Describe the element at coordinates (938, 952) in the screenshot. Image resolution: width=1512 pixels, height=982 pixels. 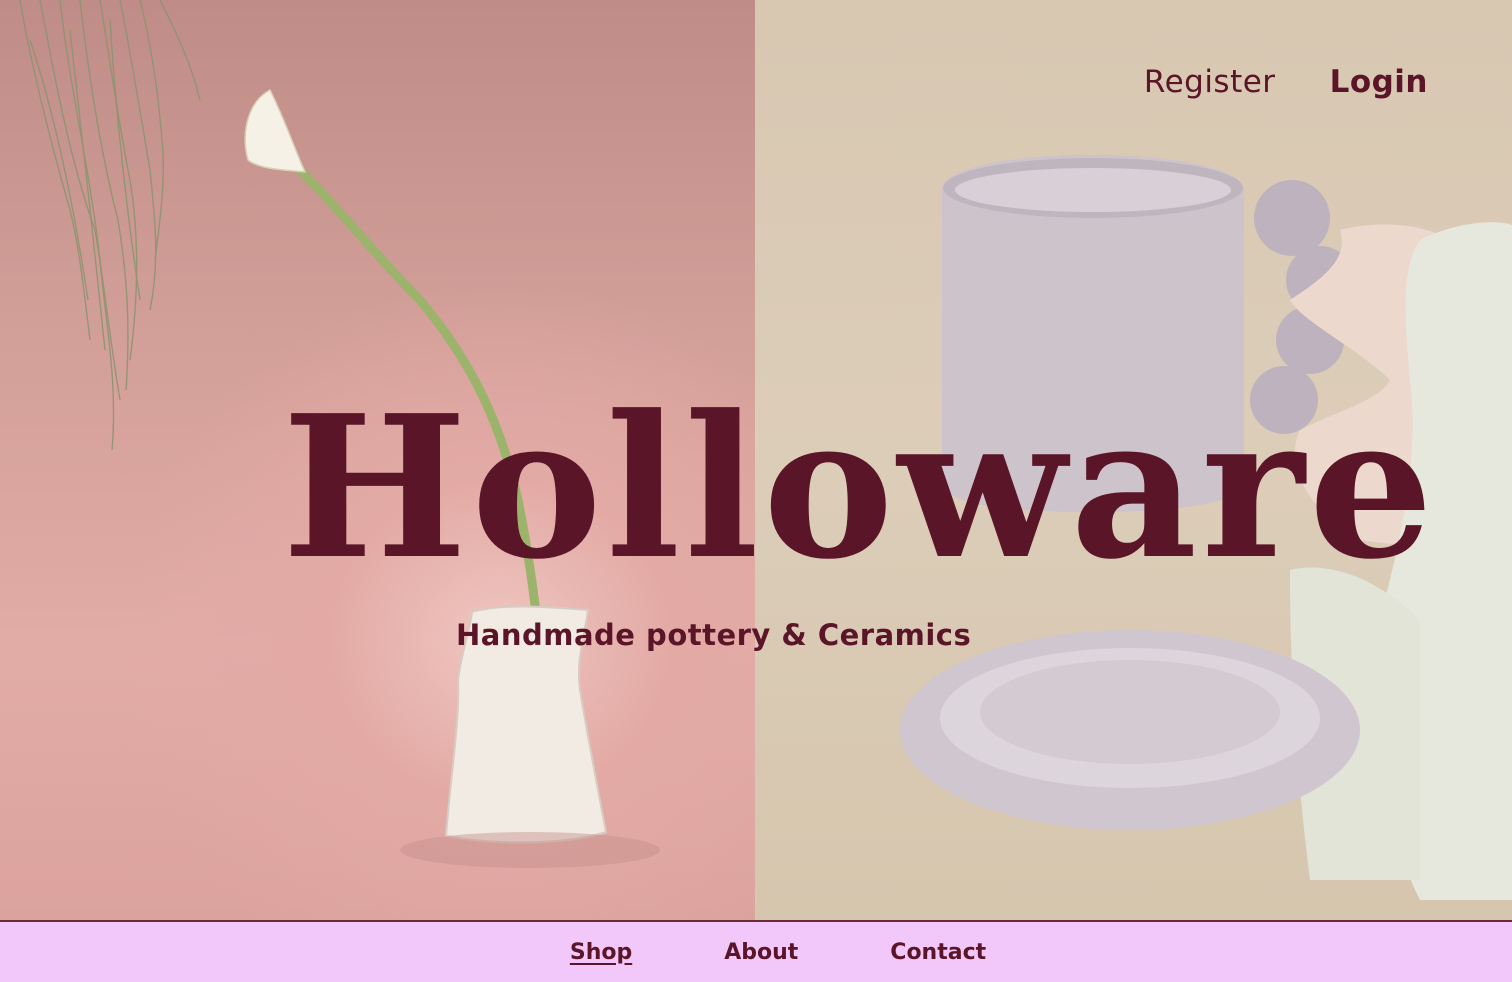
I see `nav-contact-link: Contact` at that location.